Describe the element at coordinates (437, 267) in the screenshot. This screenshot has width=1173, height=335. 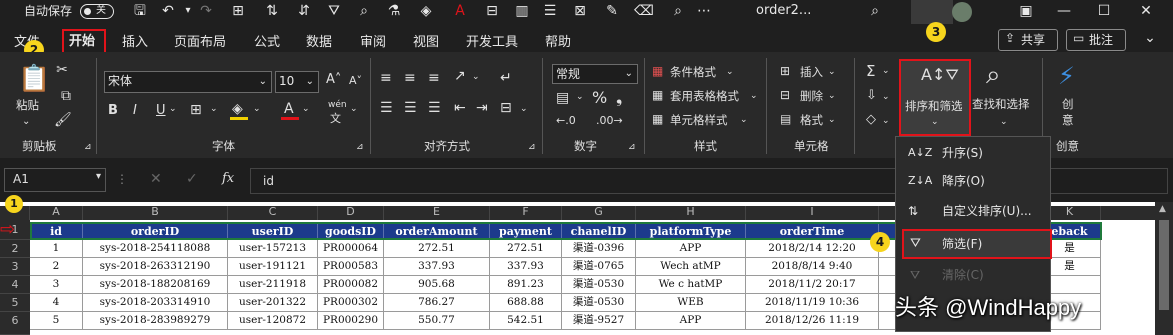
I see `table-cell: 337.93` at that location.